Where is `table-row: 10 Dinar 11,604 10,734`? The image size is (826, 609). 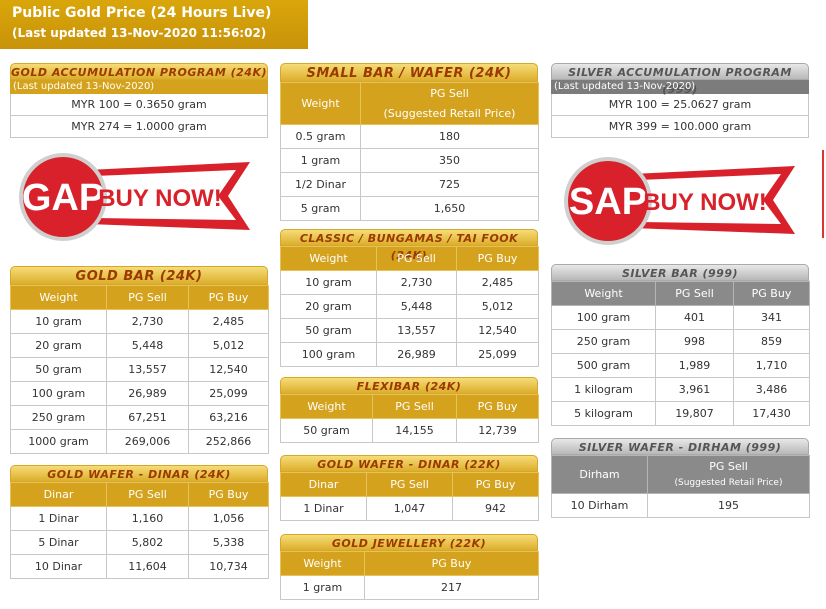 table-row: 10 Dinar 11,604 10,734 is located at coordinates (139, 566).